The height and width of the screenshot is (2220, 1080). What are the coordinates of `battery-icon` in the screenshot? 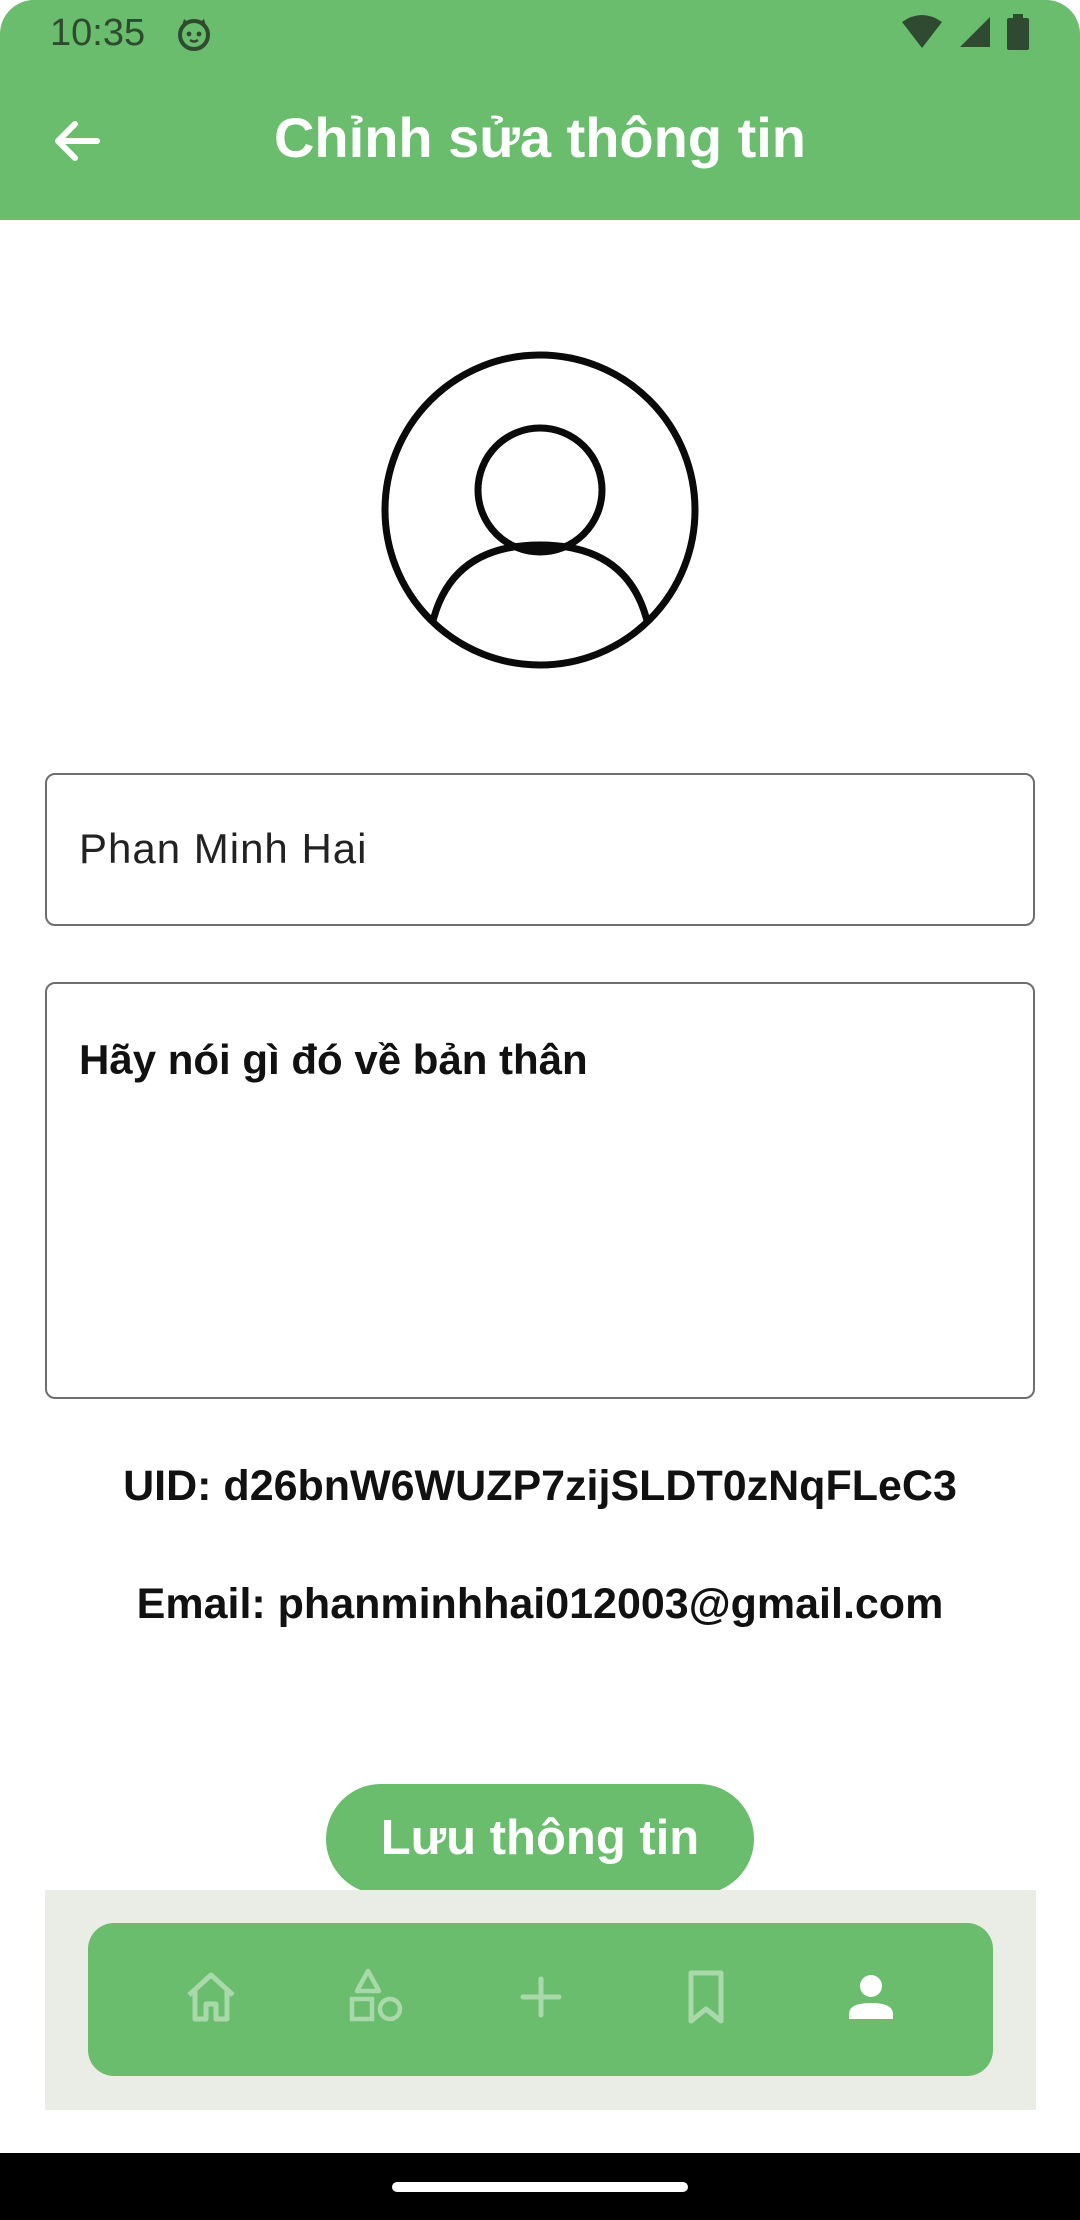 It's located at (1018, 32).